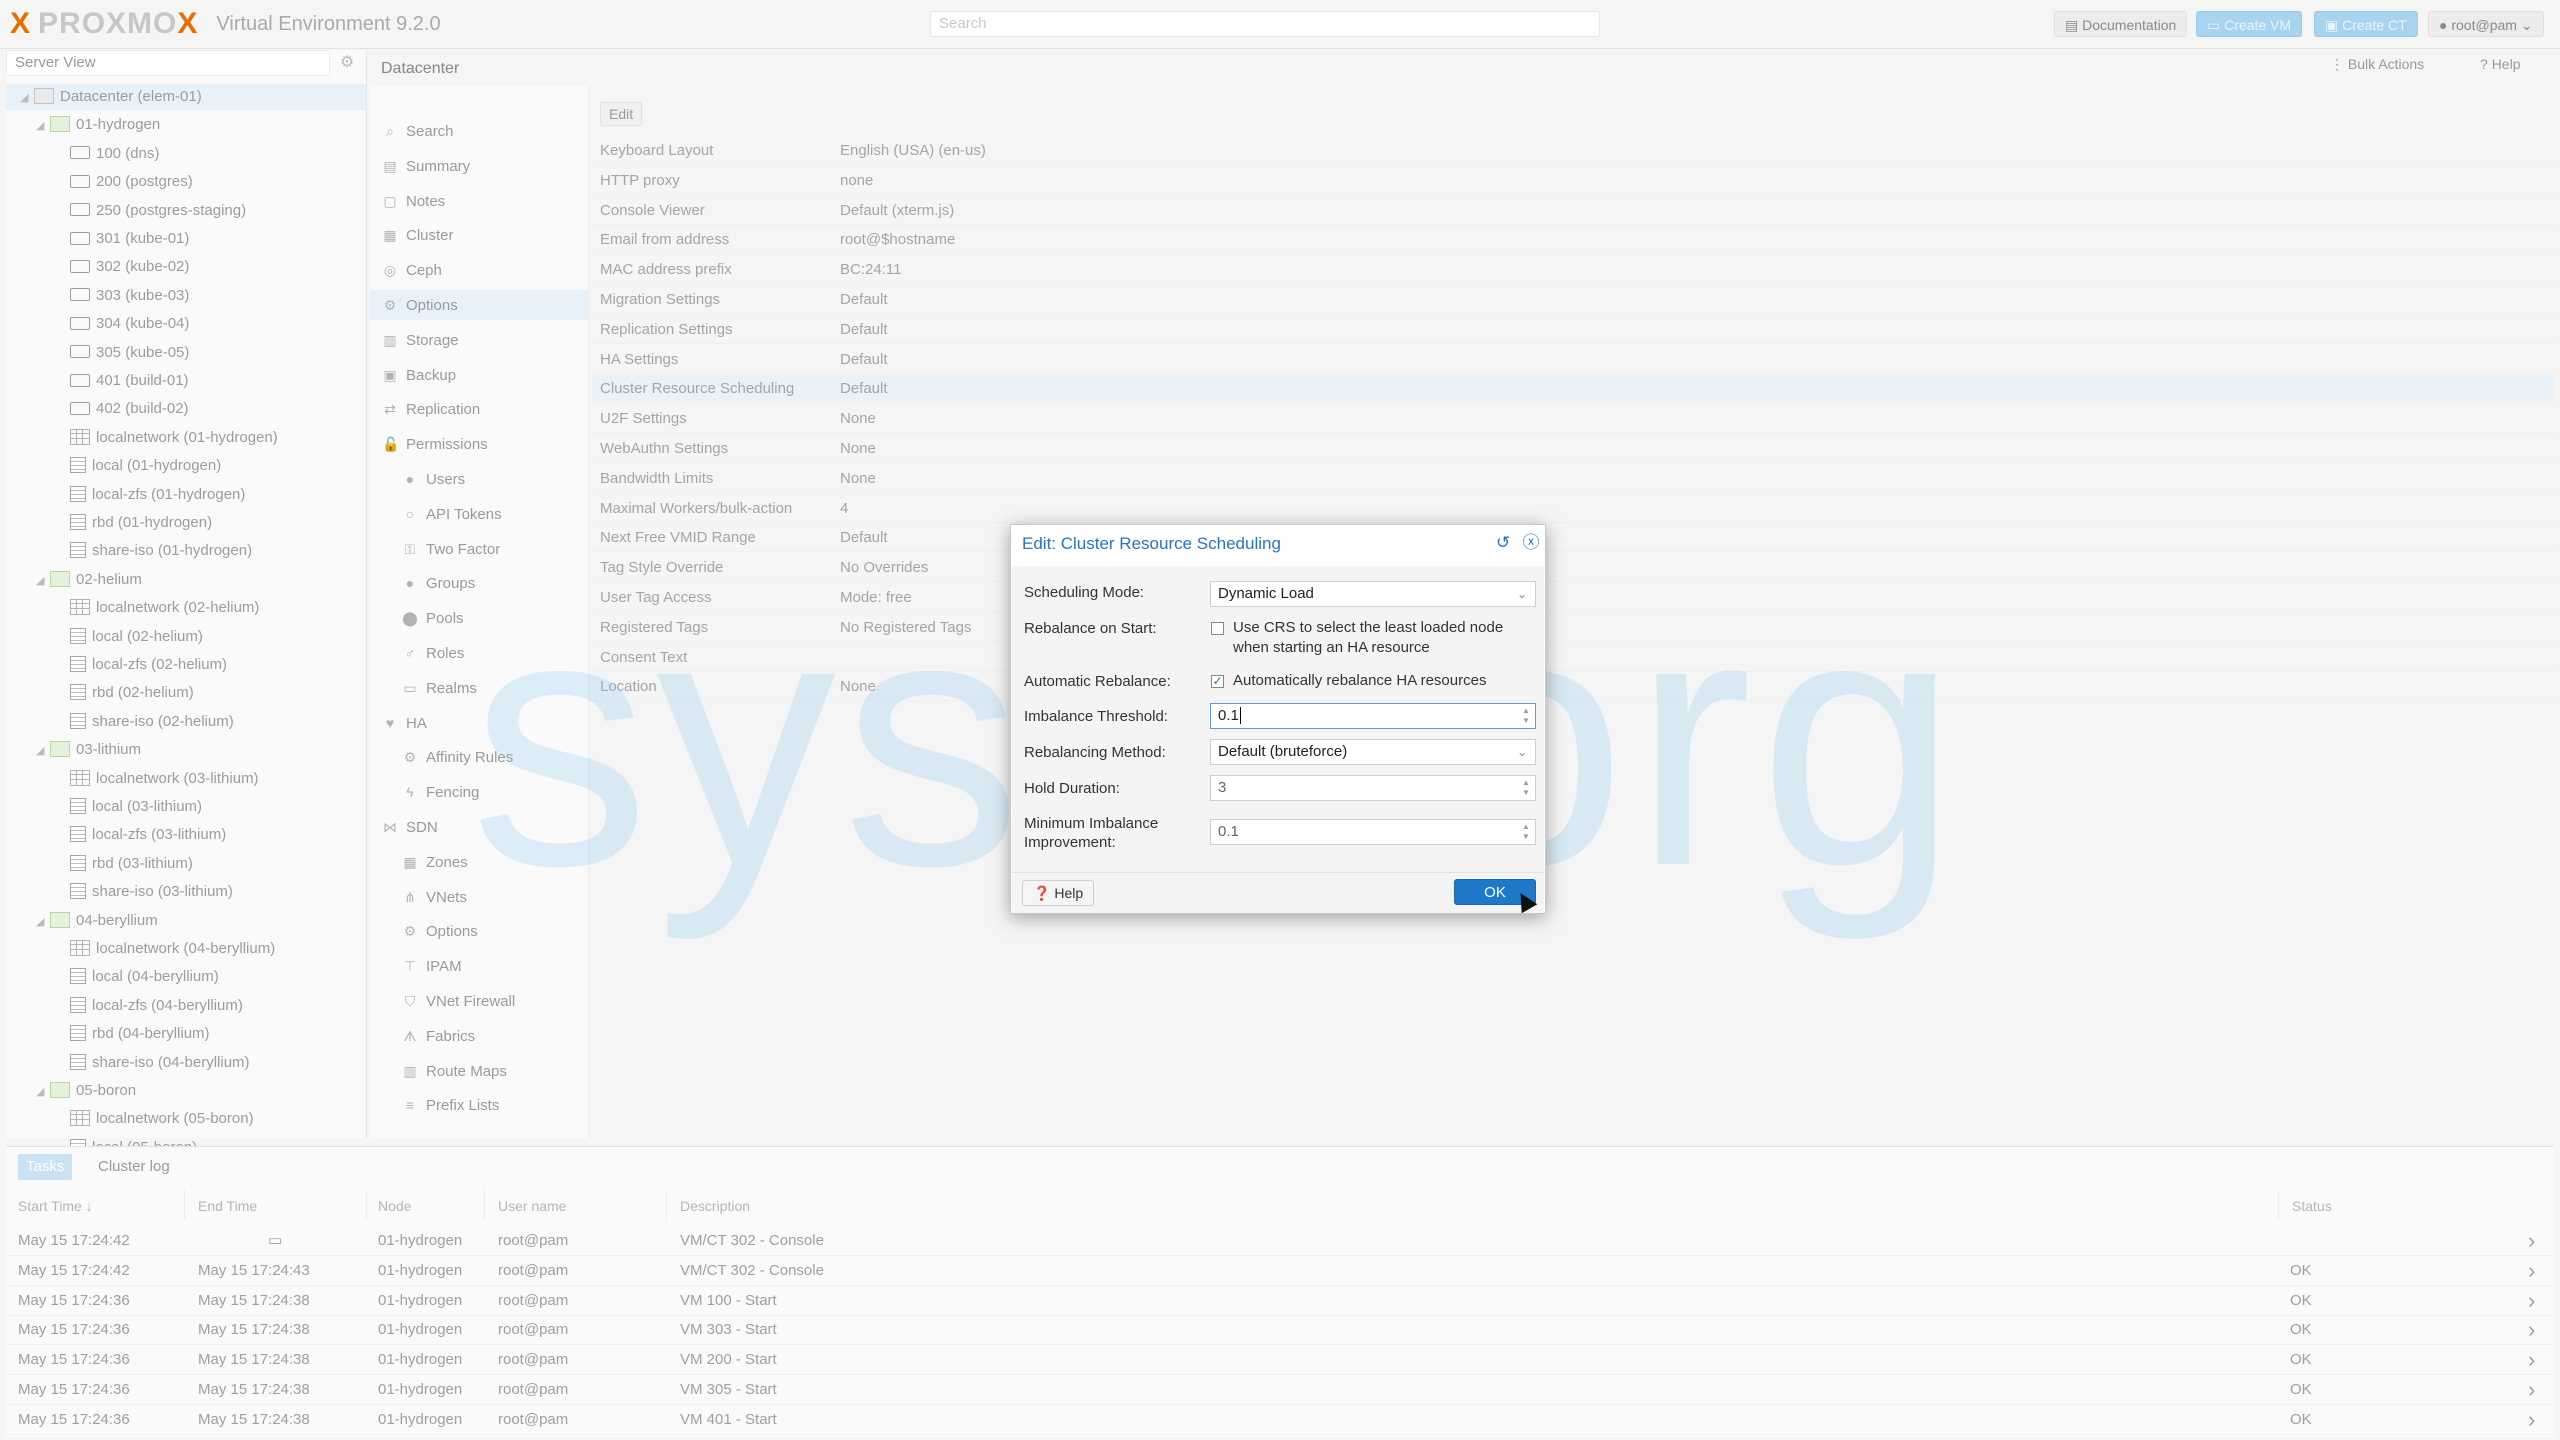 This screenshot has width=2560, height=1440. I want to click on option-row: User Tag Access Mode: free, so click(1573, 597).